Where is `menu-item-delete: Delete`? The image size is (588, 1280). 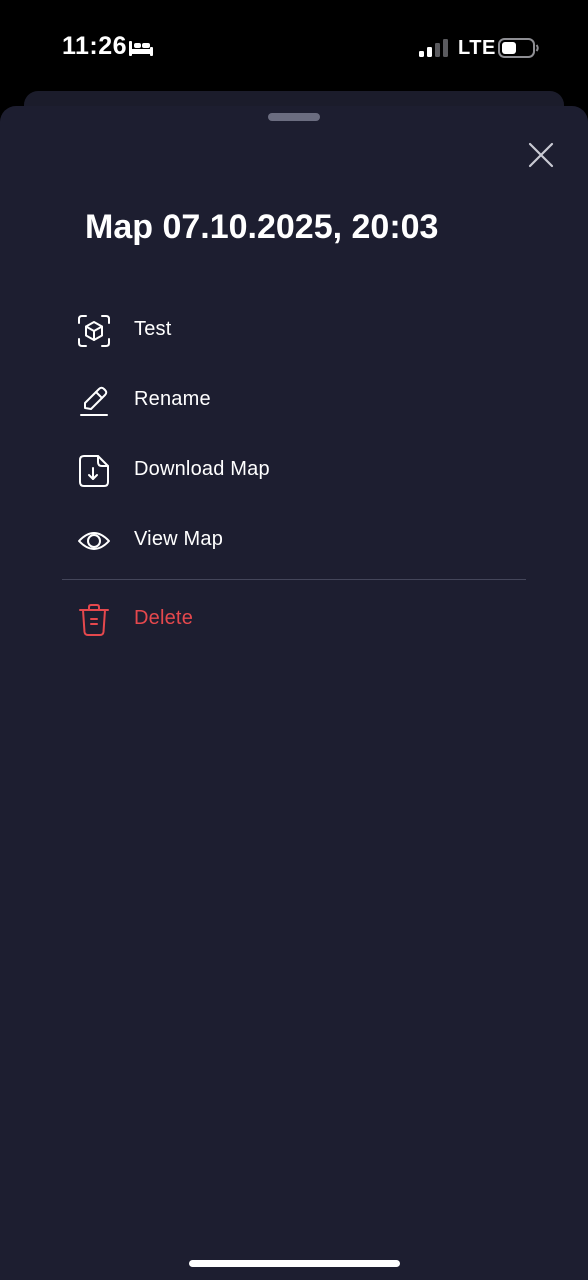
menu-item-delete: Delete is located at coordinates (294, 620).